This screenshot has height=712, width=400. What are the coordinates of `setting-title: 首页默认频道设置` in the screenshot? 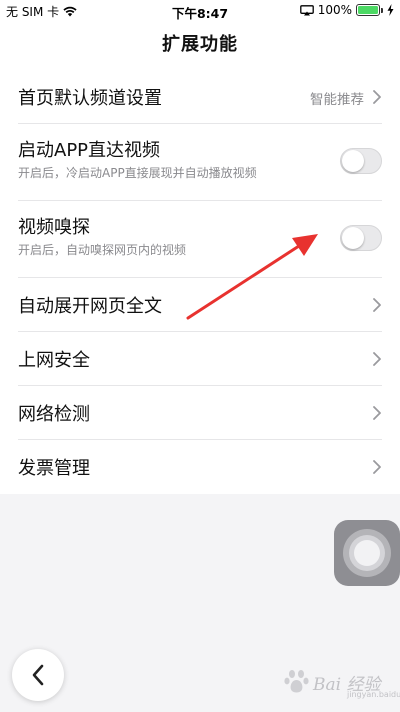 It's located at (90, 98).